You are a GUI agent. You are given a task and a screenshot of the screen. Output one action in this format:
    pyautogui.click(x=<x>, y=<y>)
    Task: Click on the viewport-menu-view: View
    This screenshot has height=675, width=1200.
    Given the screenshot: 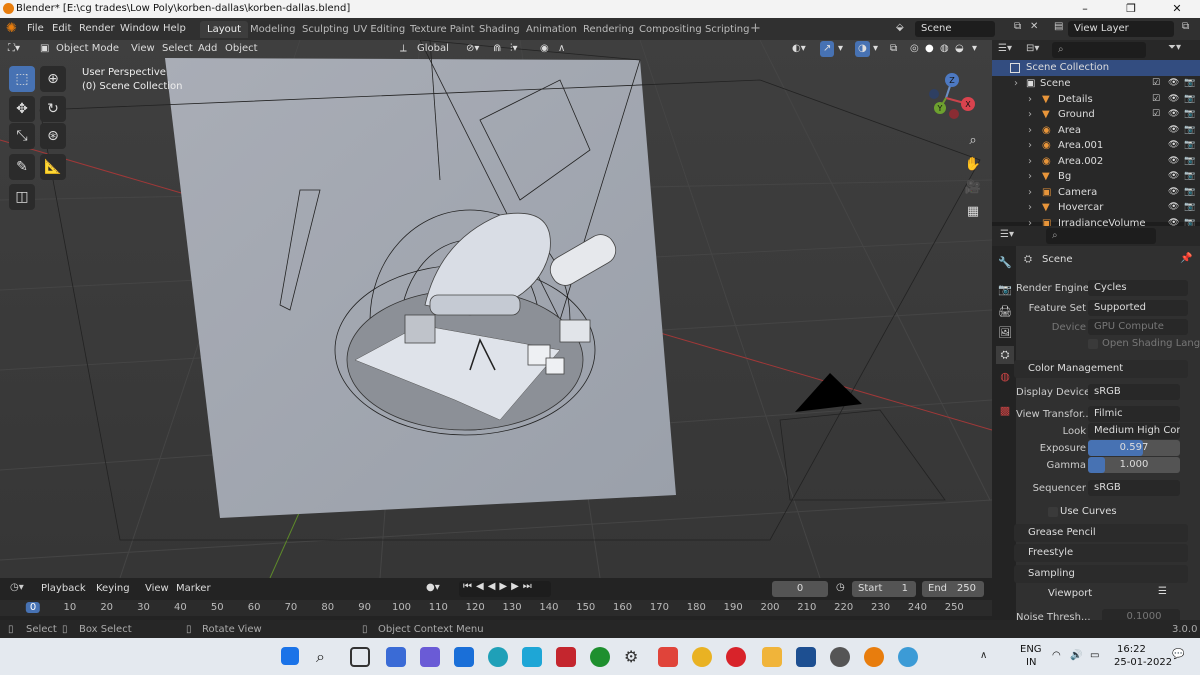 What is the action you would take?
    pyautogui.click(x=143, y=49)
    